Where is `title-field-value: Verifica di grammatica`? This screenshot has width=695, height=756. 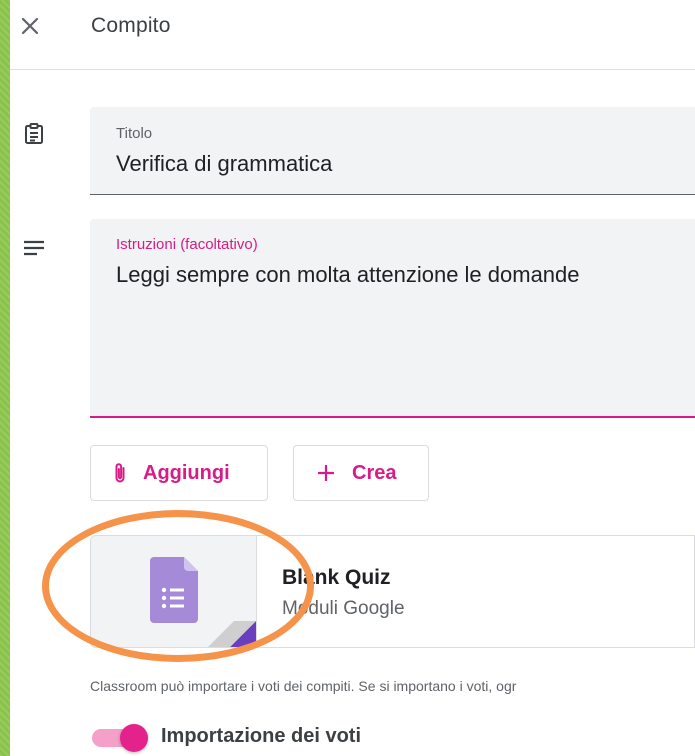 title-field-value: Verifica di grammatica is located at coordinates (224, 164).